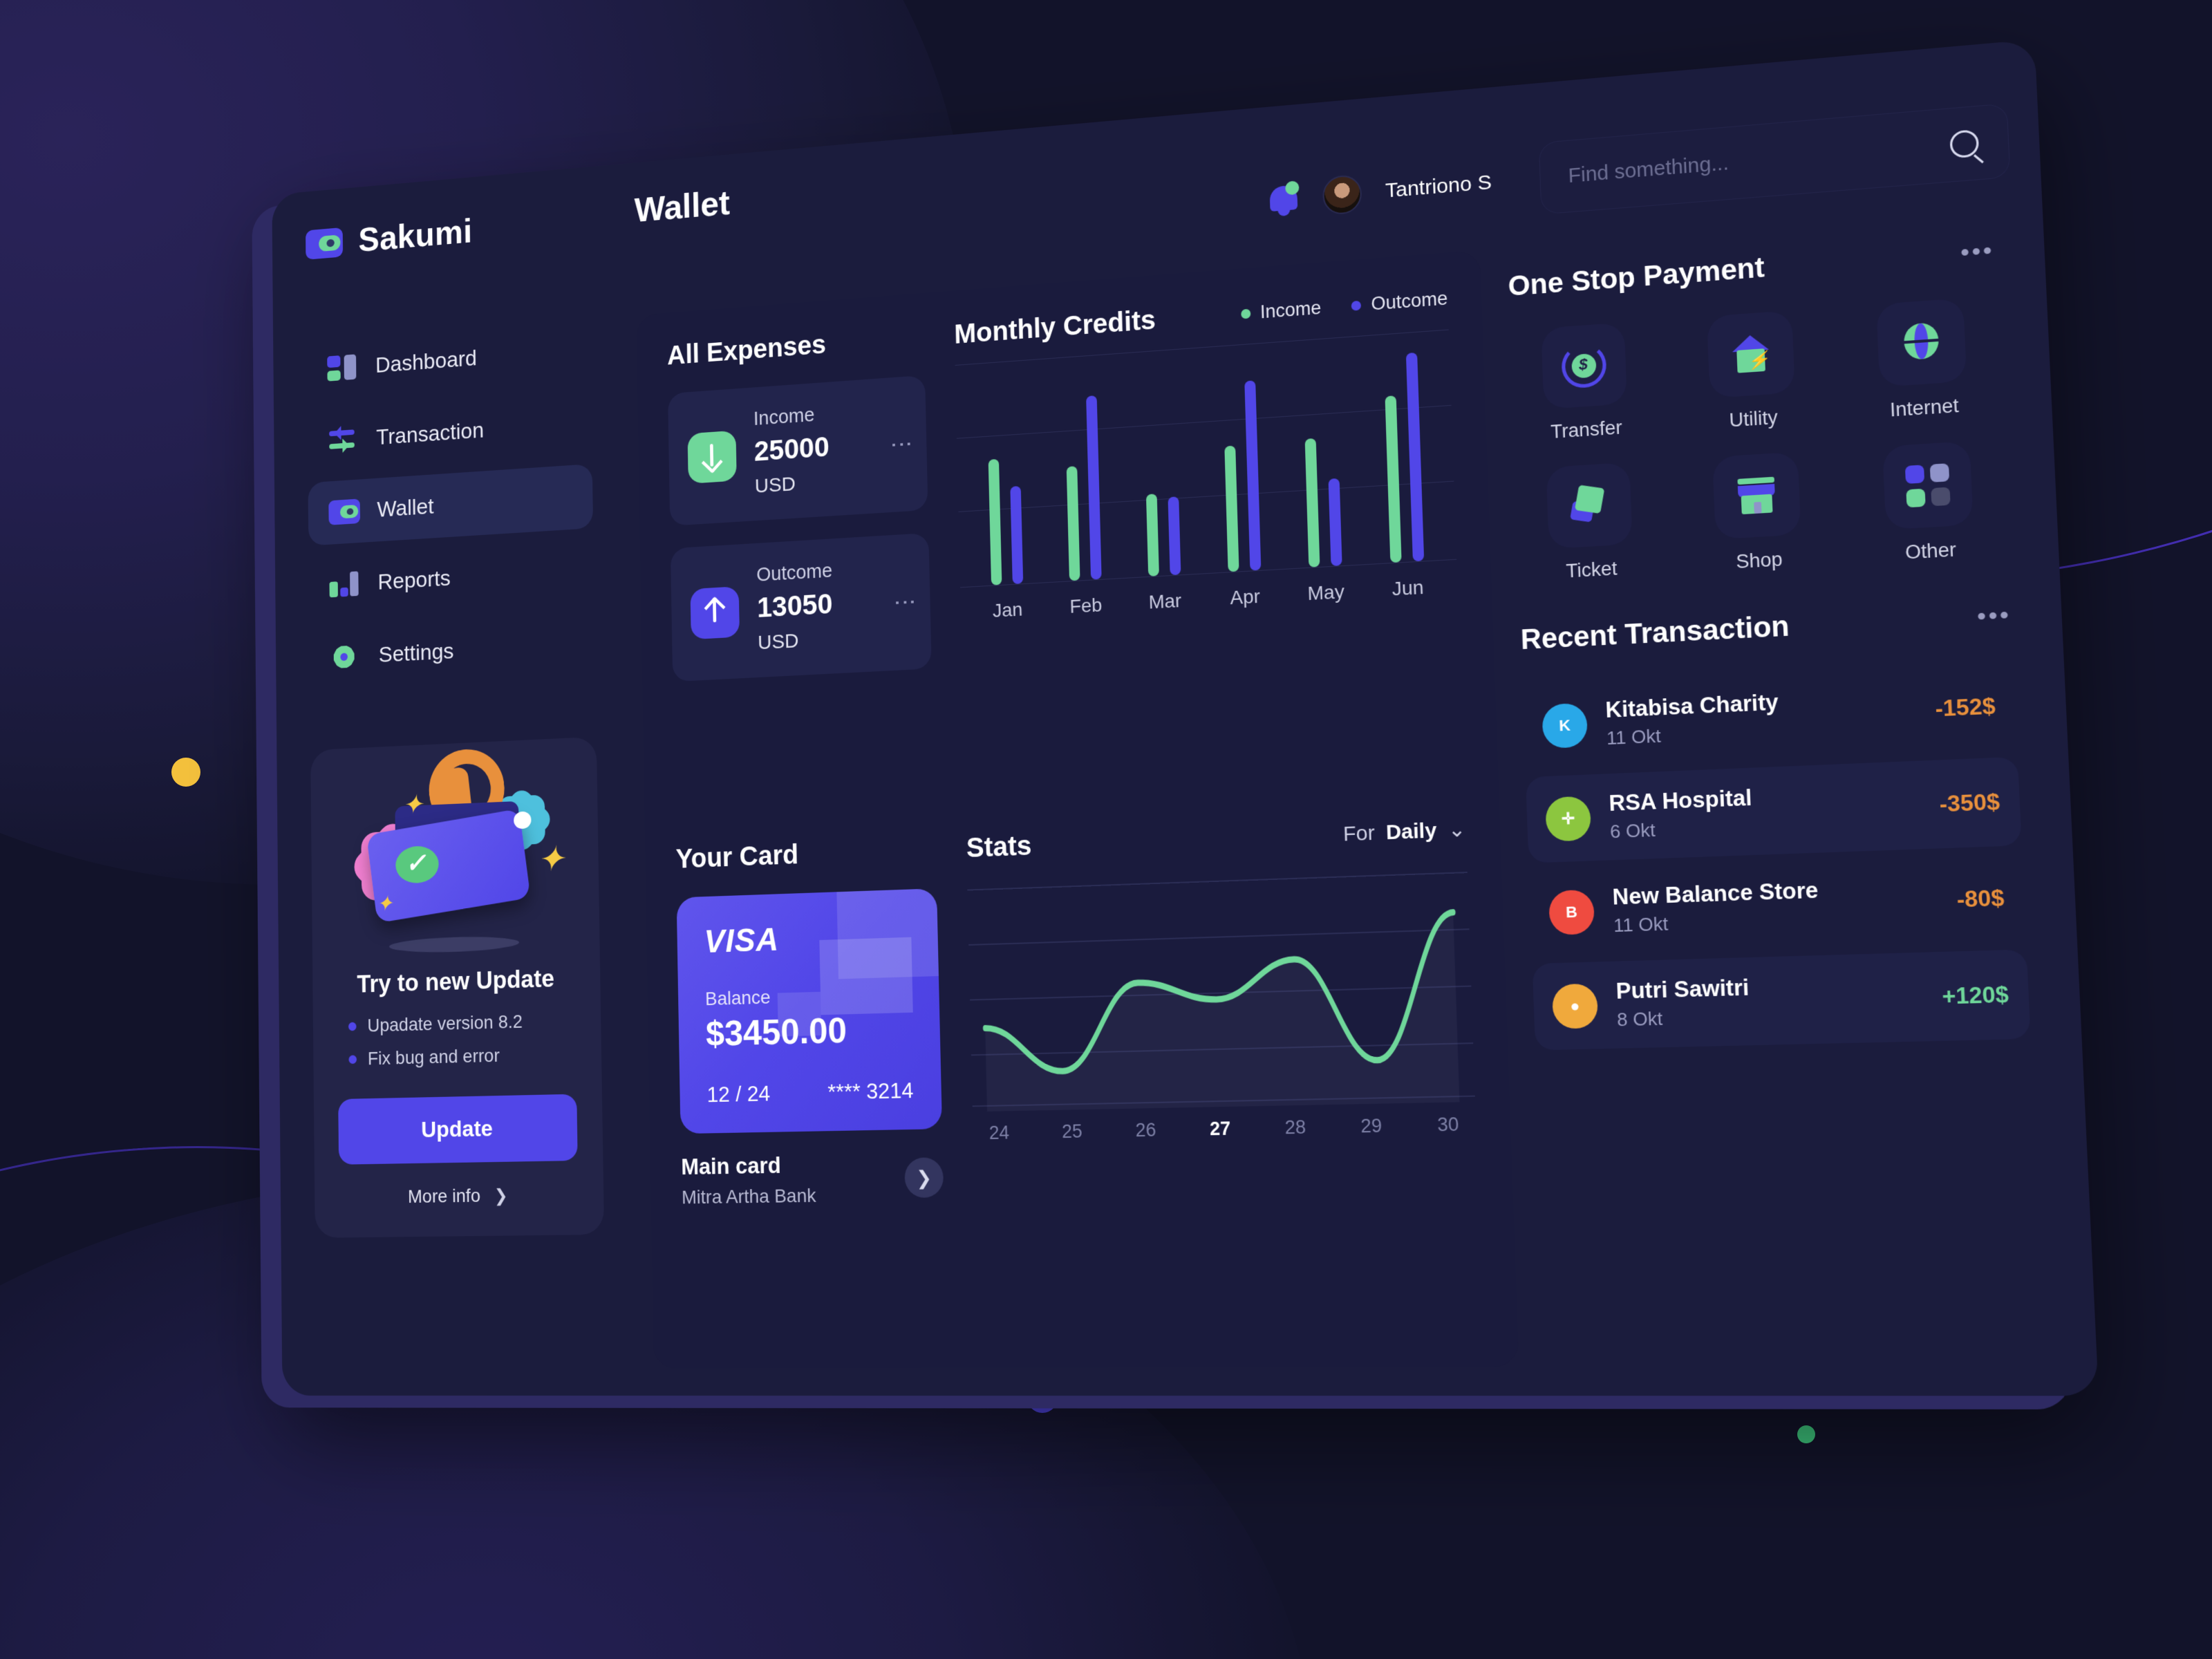 The image size is (2212, 1659). What do you see at coordinates (1408, 588) in the screenshot?
I see `x-axis-label: Jun` at bounding box center [1408, 588].